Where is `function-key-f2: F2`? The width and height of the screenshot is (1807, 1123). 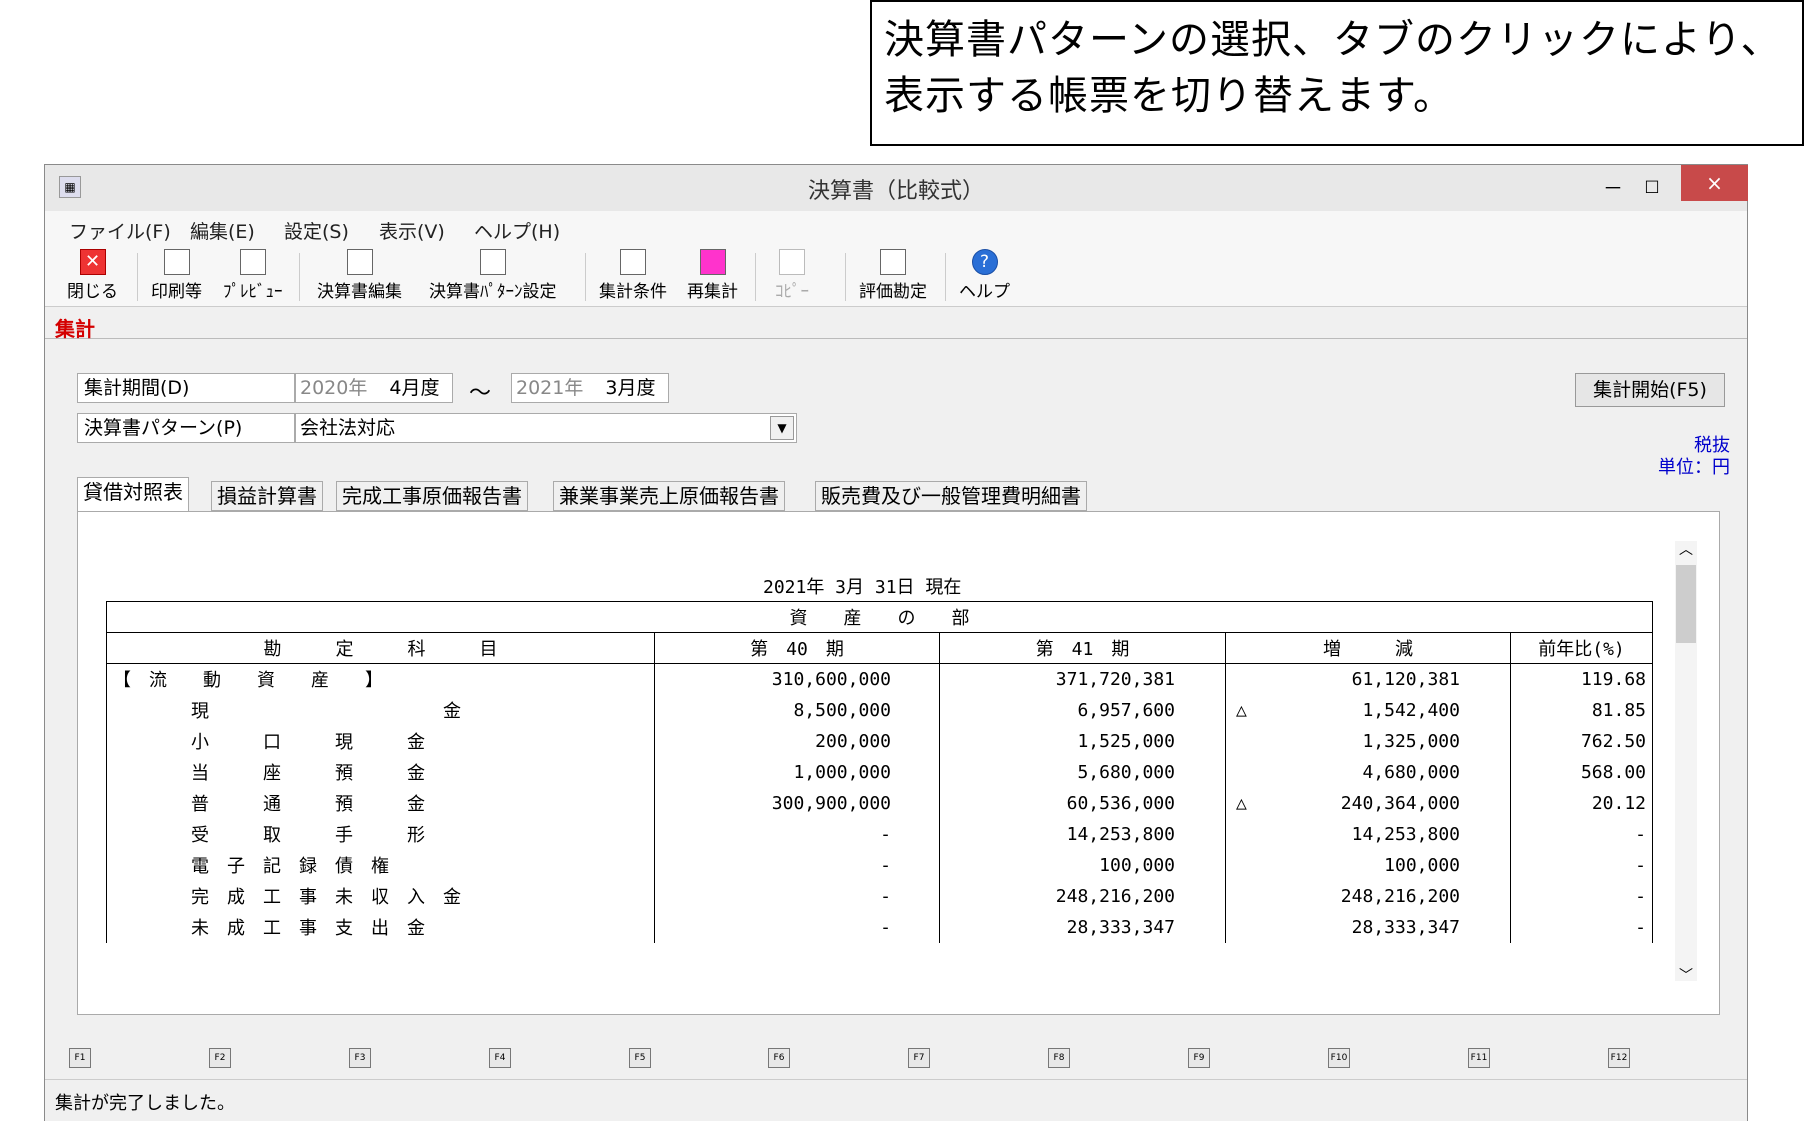 function-key-f2: F2 is located at coordinates (220, 1058).